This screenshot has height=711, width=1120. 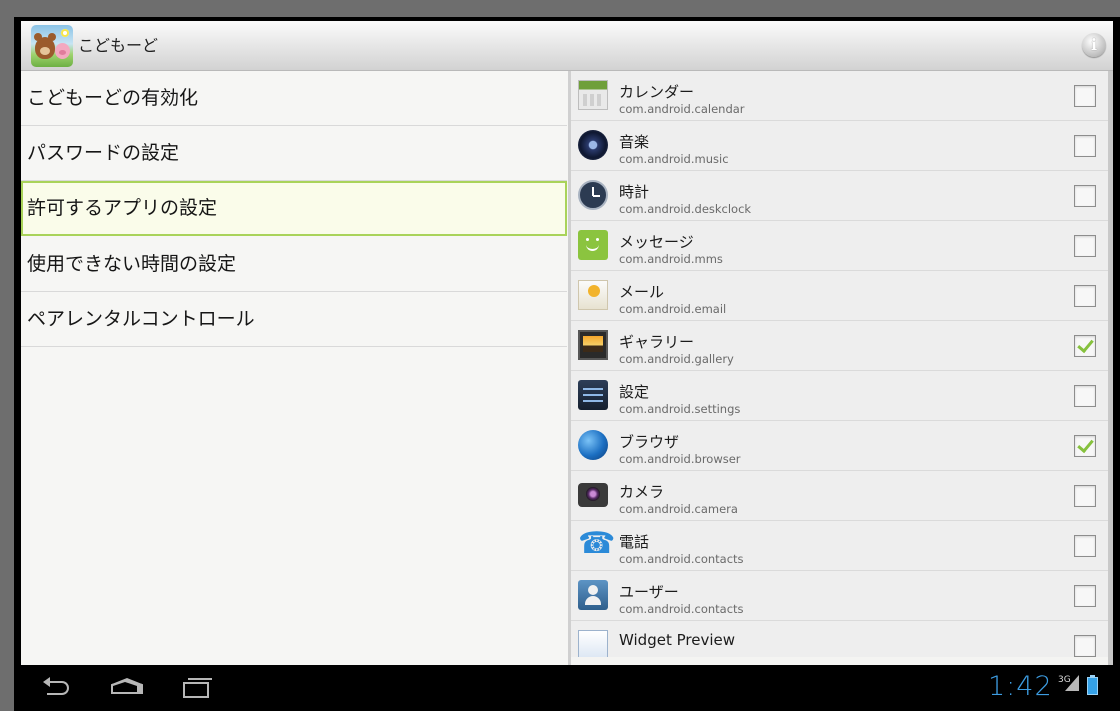 What do you see at coordinates (593, 395) in the screenshot?
I see `settings-icon` at bounding box center [593, 395].